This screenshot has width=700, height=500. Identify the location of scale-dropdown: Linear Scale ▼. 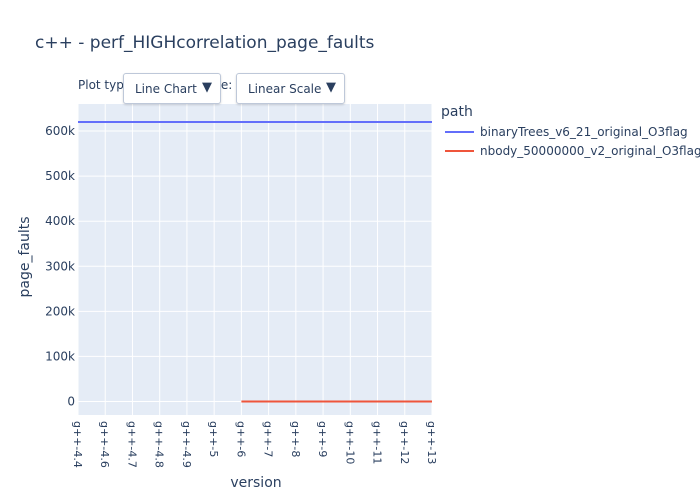
(290, 88).